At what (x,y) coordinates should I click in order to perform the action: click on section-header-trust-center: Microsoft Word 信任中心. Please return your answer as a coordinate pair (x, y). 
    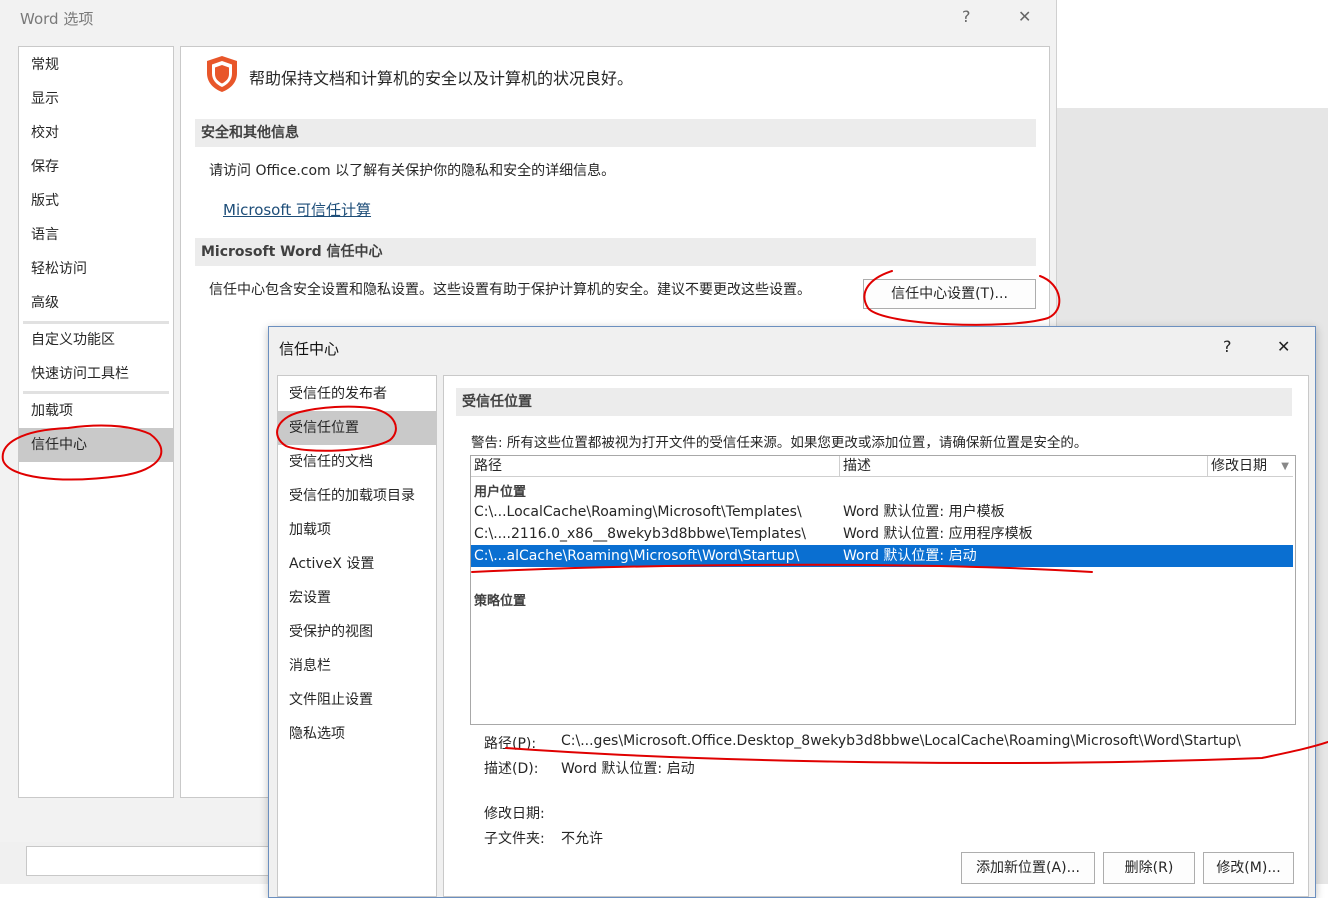
    Looking at the image, I should click on (615, 252).